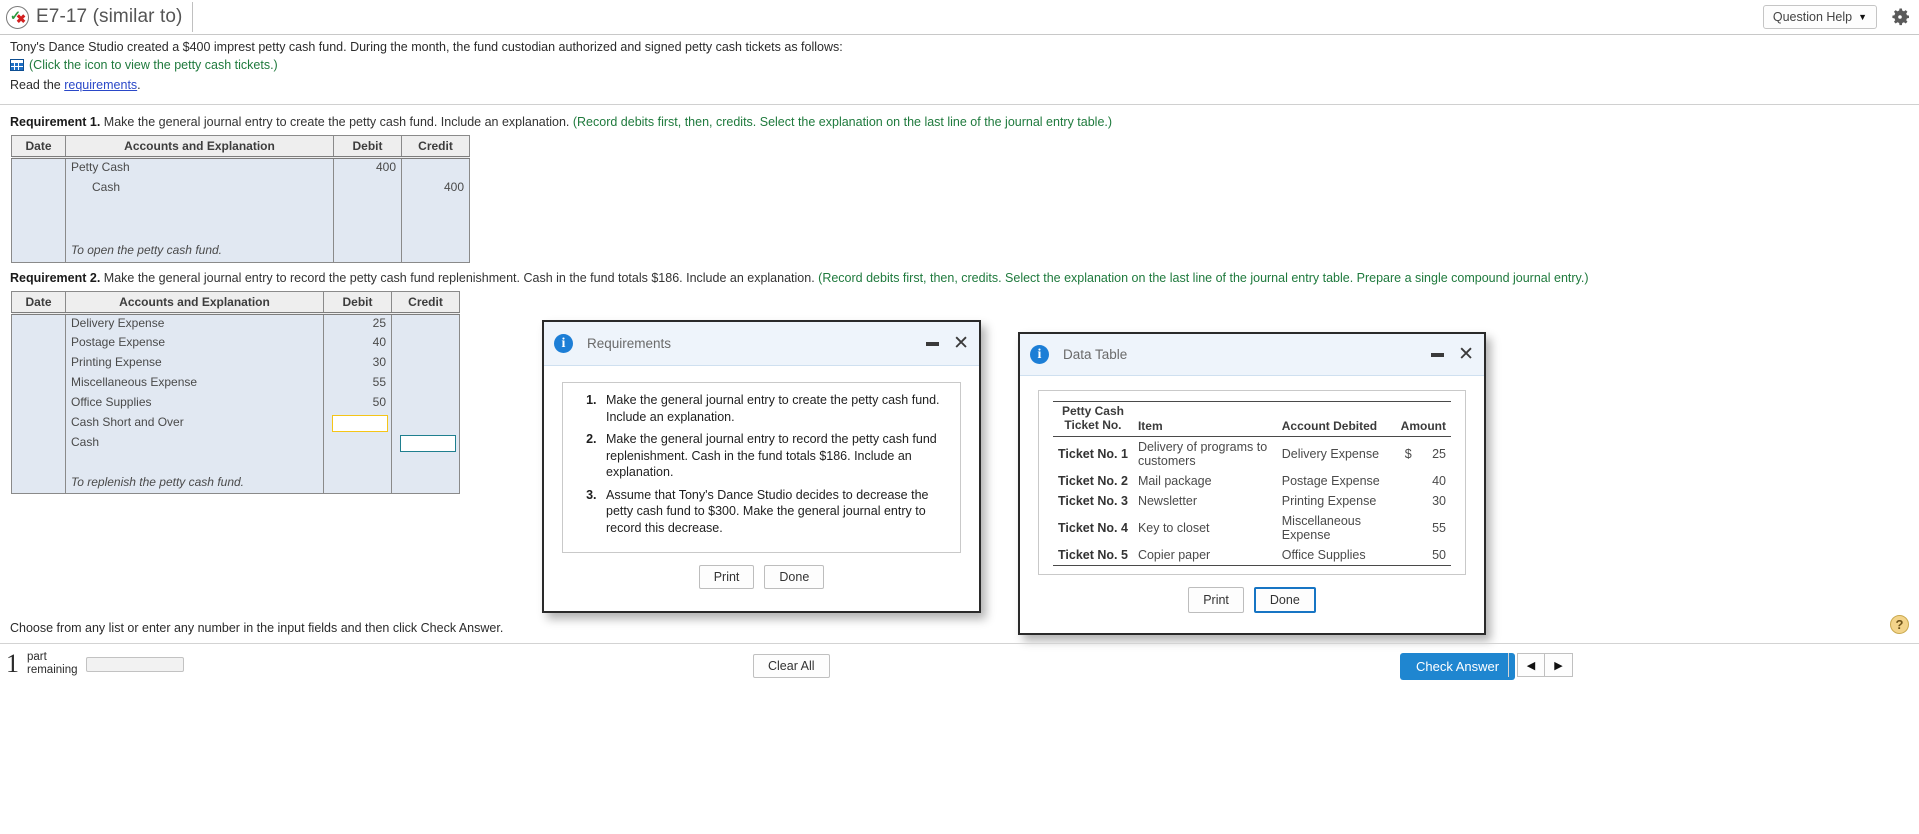  What do you see at coordinates (1819, 17) in the screenshot?
I see `question-help-button: Question Help ▼` at bounding box center [1819, 17].